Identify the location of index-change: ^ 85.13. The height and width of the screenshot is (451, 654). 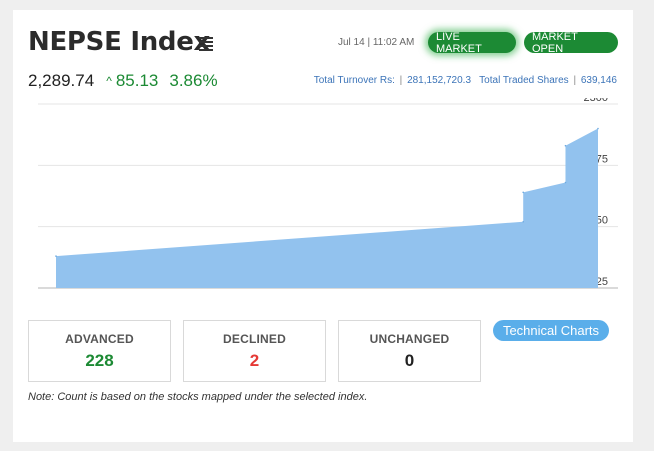
(132, 81).